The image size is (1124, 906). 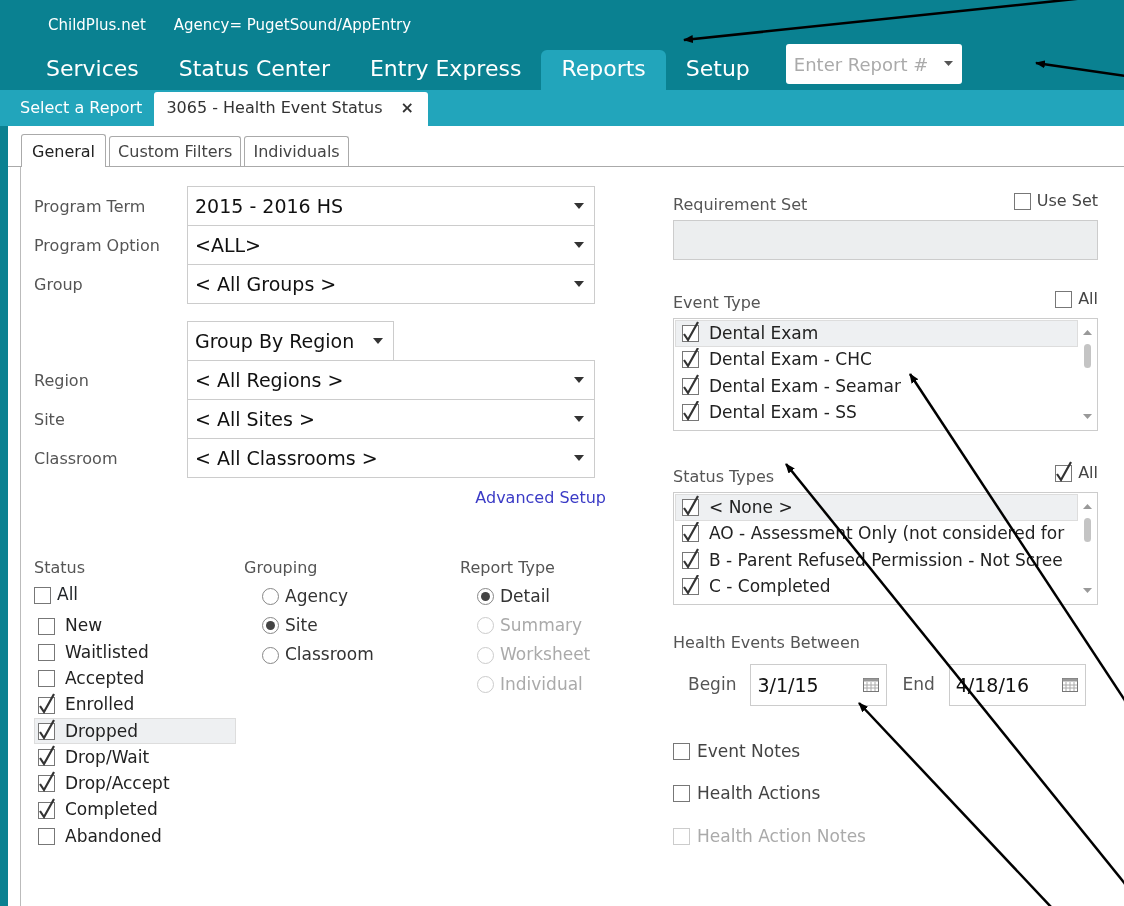 I want to click on list-item: Dental Exam, so click(x=876, y=333).